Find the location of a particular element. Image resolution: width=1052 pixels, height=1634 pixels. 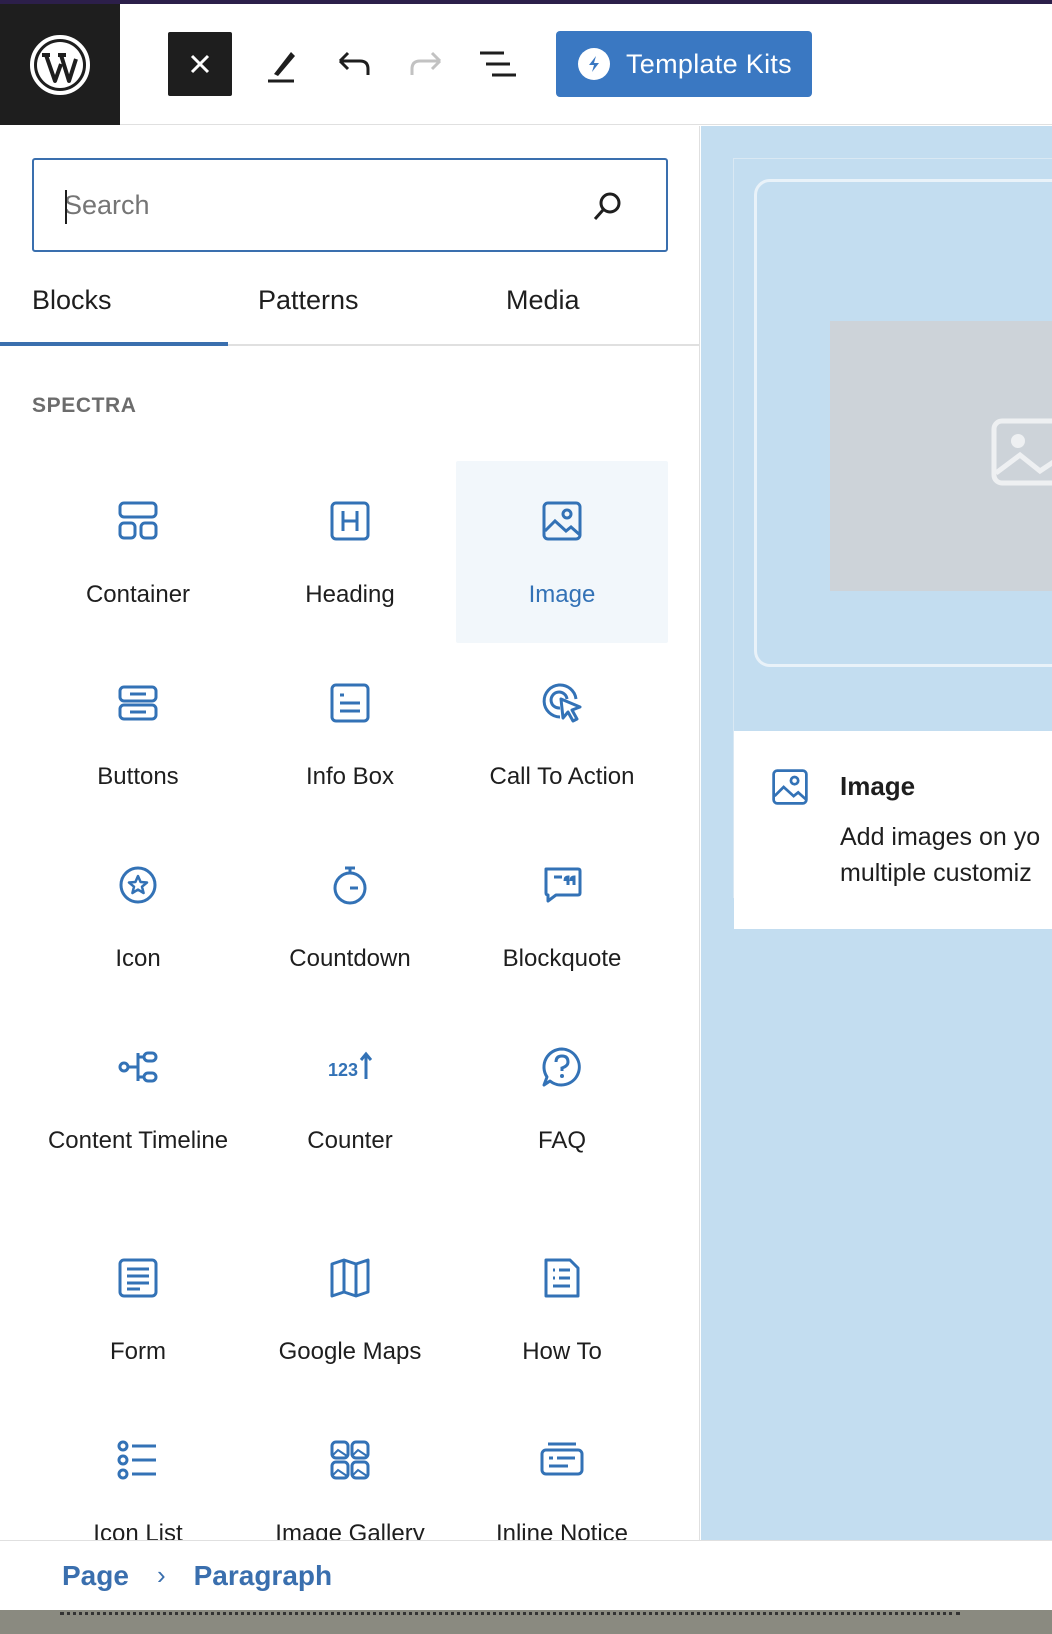

search-icon is located at coordinates (608, 206).